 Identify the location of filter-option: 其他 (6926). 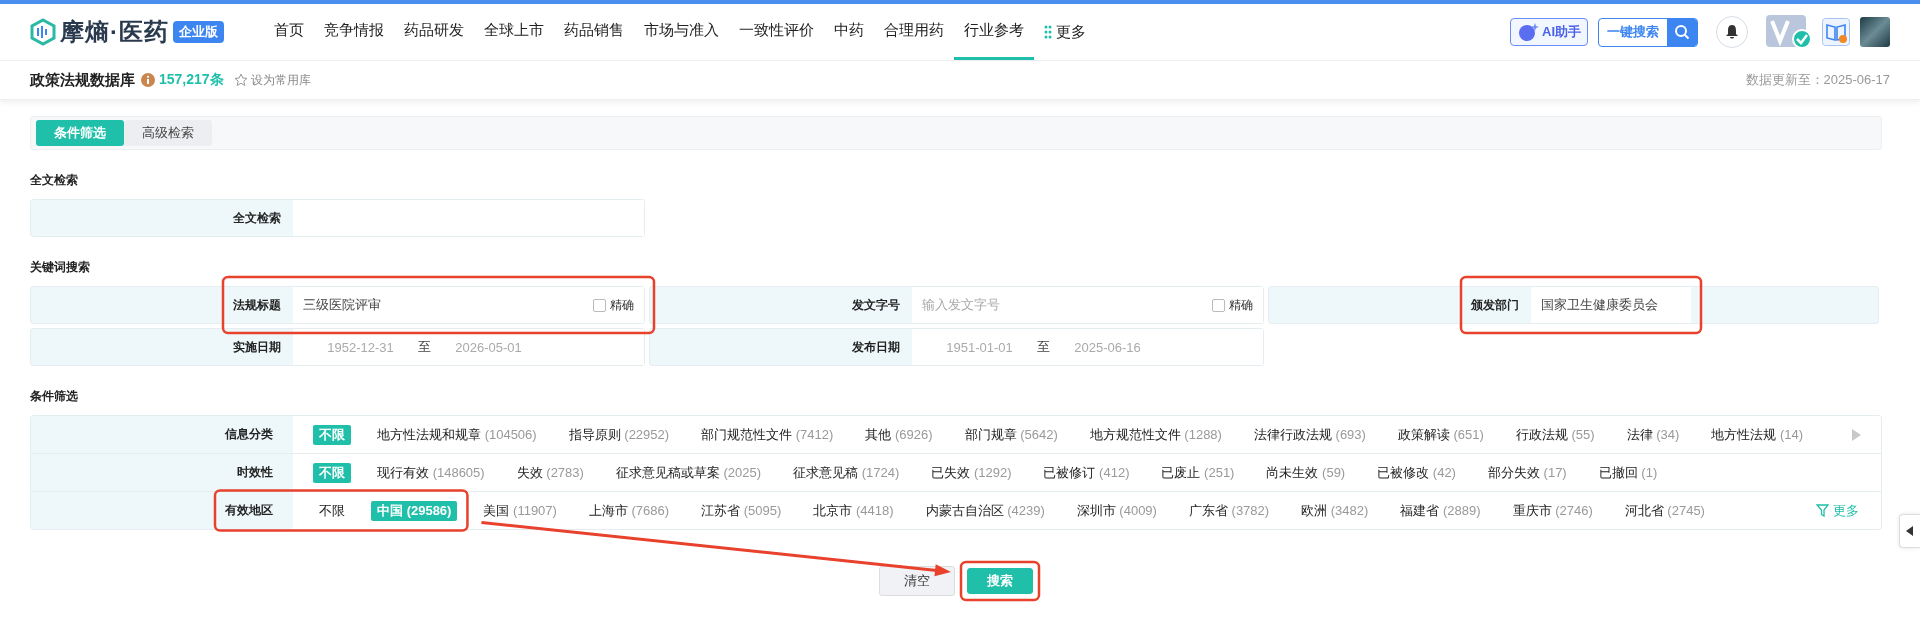
(899, 434).